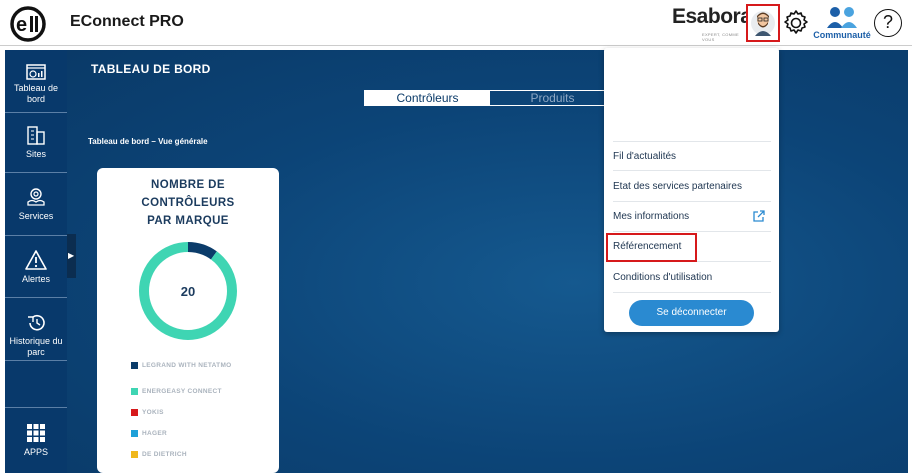 The height and width of the screenshot is (473, 912). I want to click on esabora-logo: Esabora EXPERT, COMME VOUS, so click(712, 23).